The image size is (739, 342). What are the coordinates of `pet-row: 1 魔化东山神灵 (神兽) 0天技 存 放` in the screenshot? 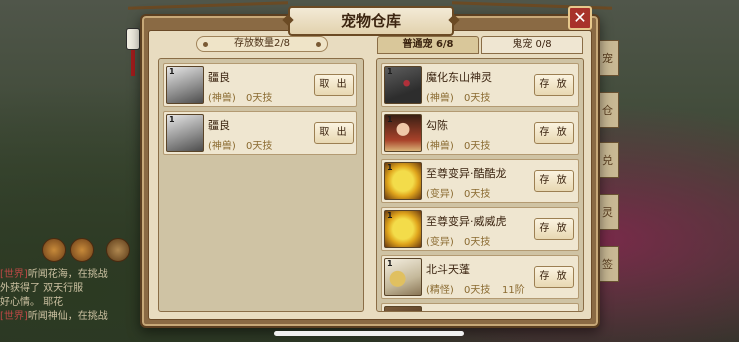 It's located at (480, 85).